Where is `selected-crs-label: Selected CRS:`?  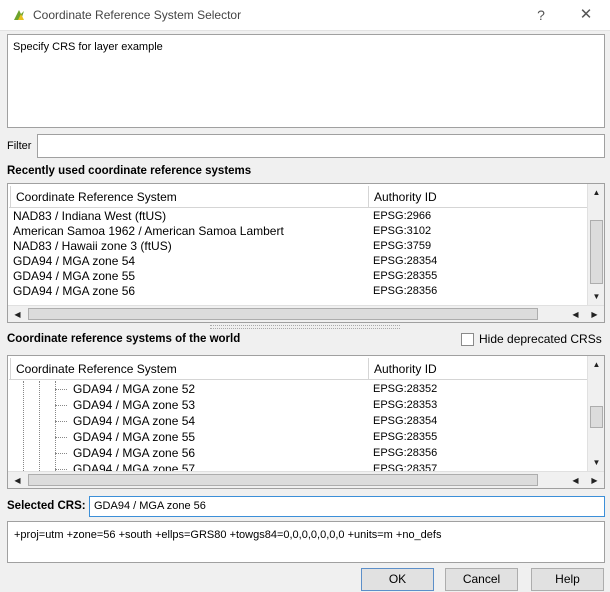 selected-crs-label: Selected CRS: is located at coordinates (46, 506).